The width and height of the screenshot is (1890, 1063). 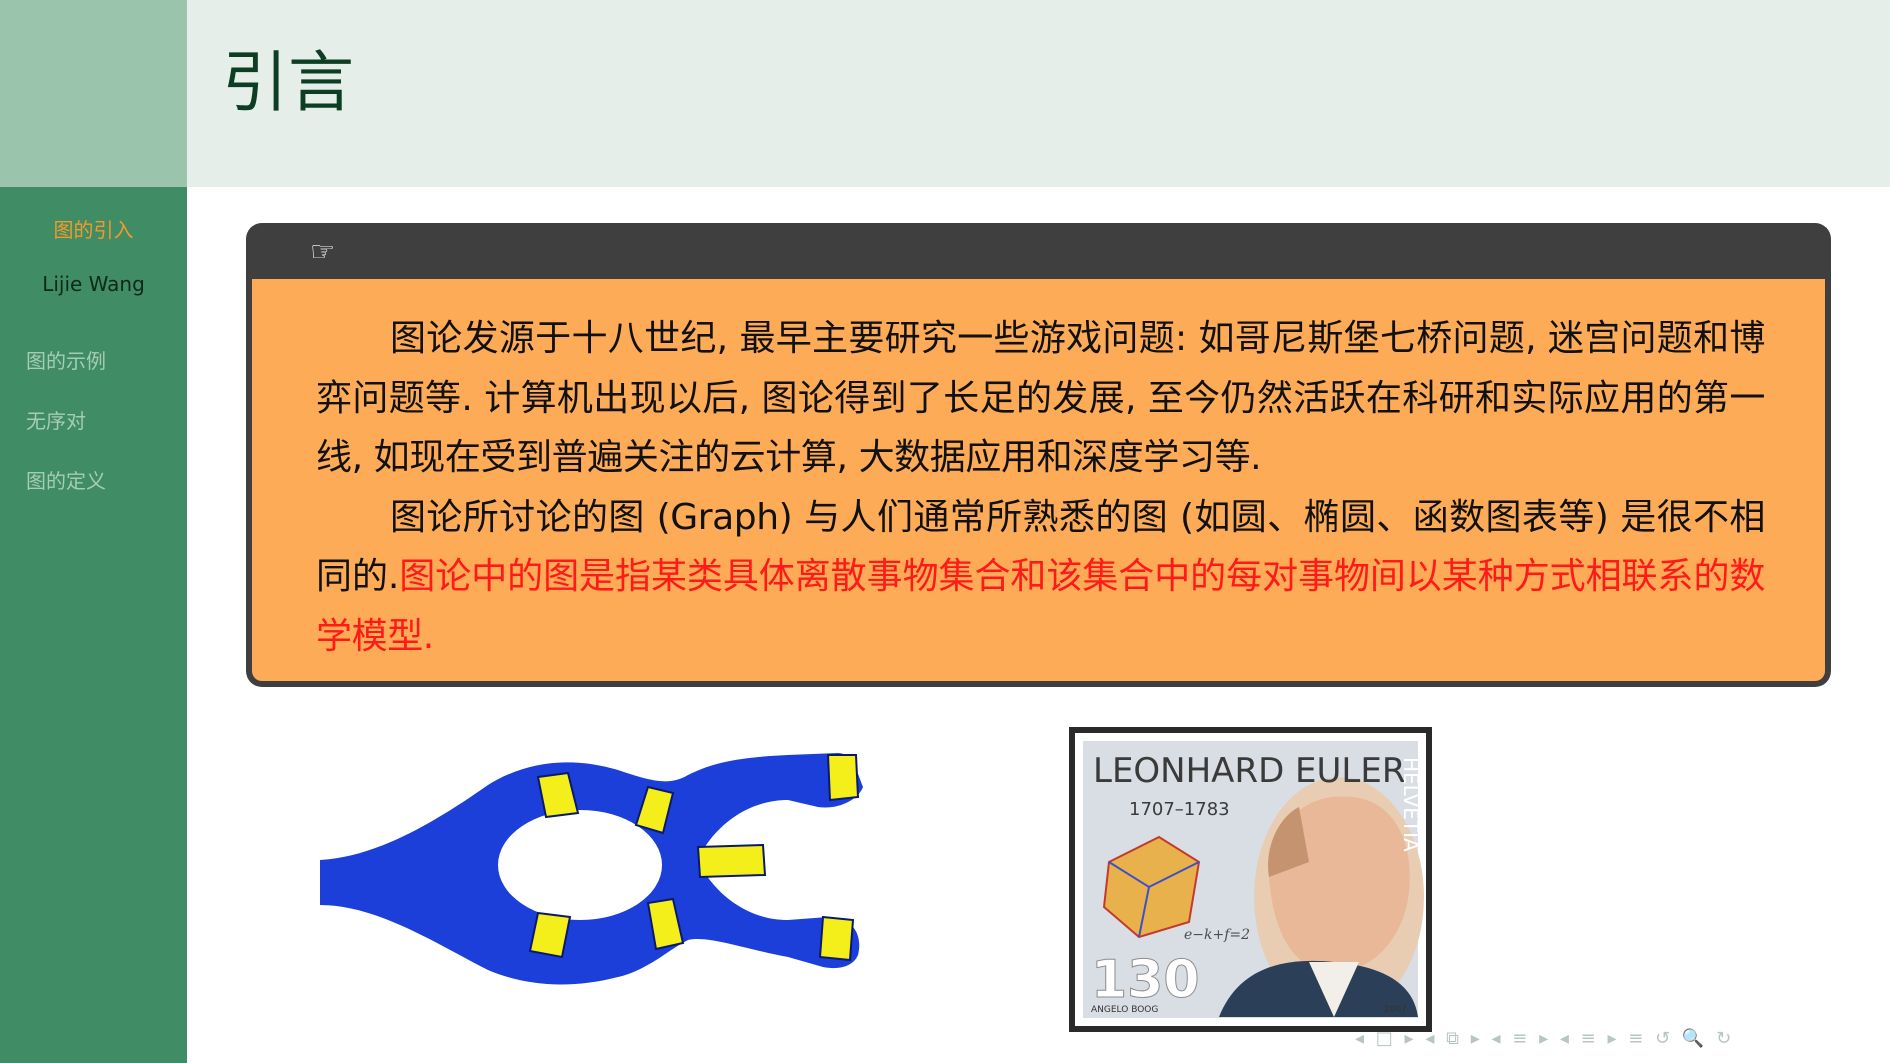 I want to click on nav-search-icon: 🔍, so click(x=1693, y=1038).